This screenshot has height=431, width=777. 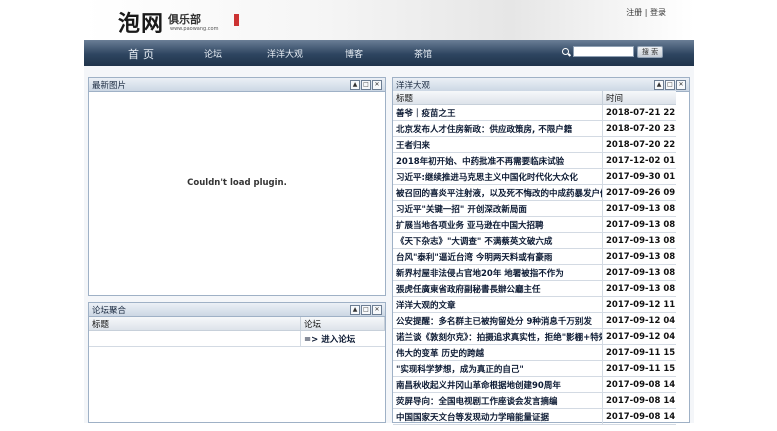 I want to click on login-link: 登录, so click(x=658, y=12).